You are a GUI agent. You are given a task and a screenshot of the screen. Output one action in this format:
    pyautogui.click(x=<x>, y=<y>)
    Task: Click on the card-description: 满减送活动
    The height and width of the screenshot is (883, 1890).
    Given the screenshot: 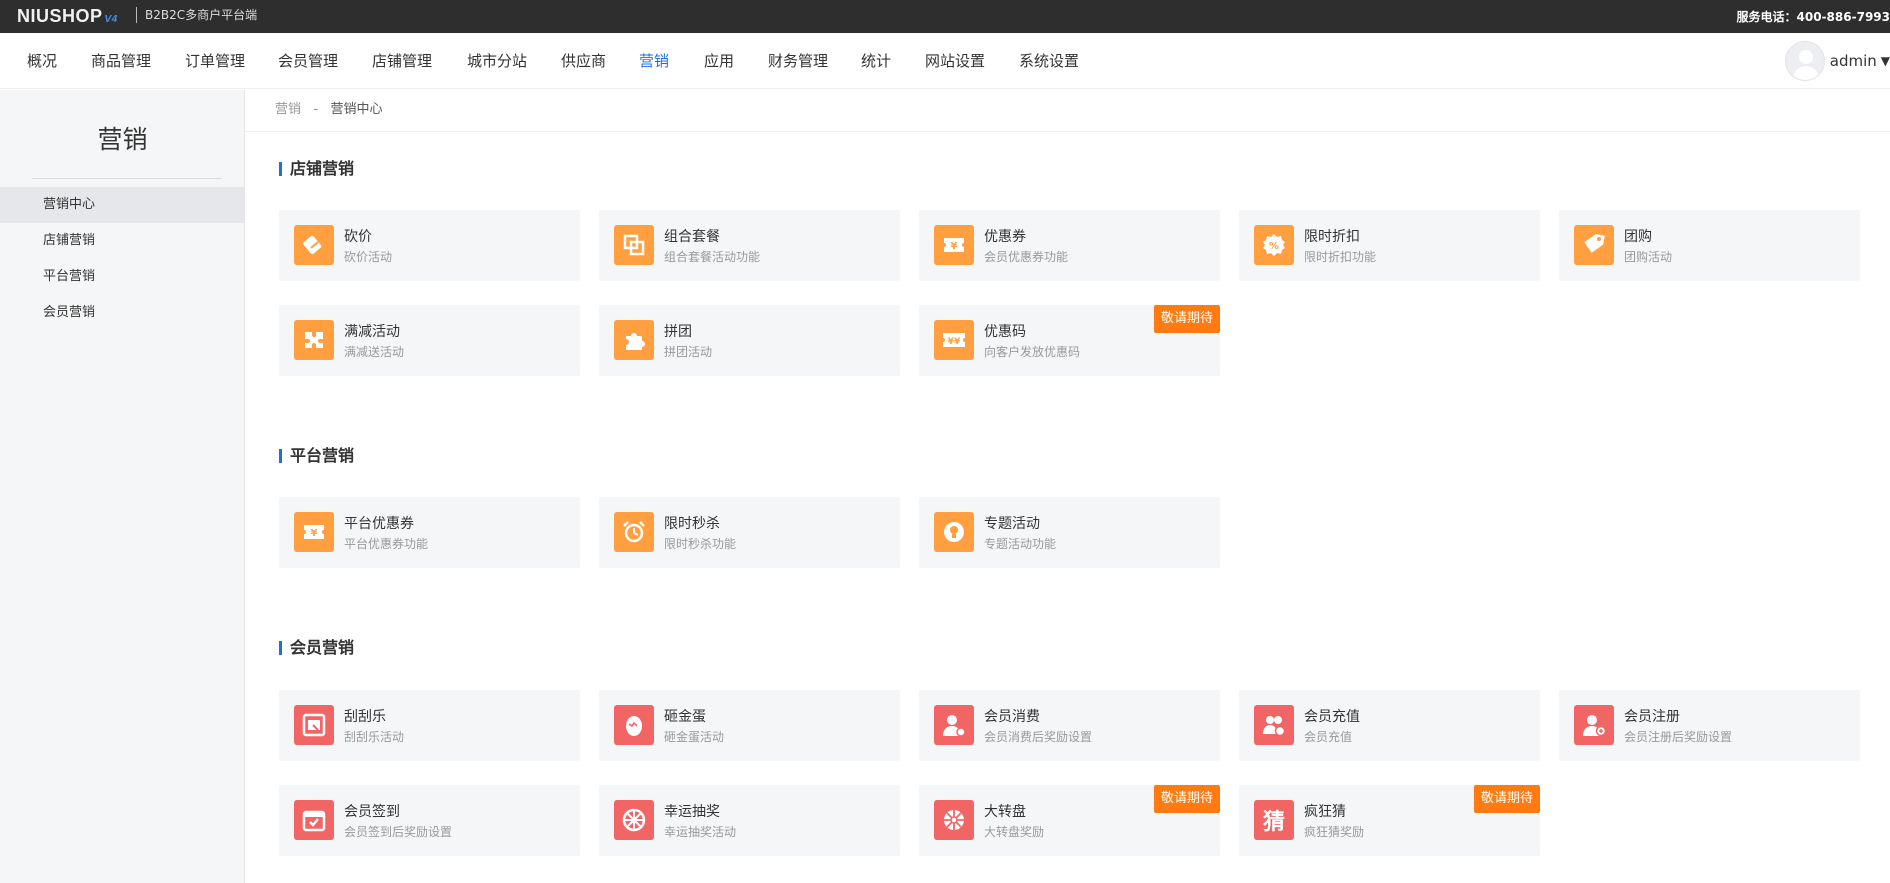 What is the action you would take?
    pyautogui.click(x=374, y=352)
    